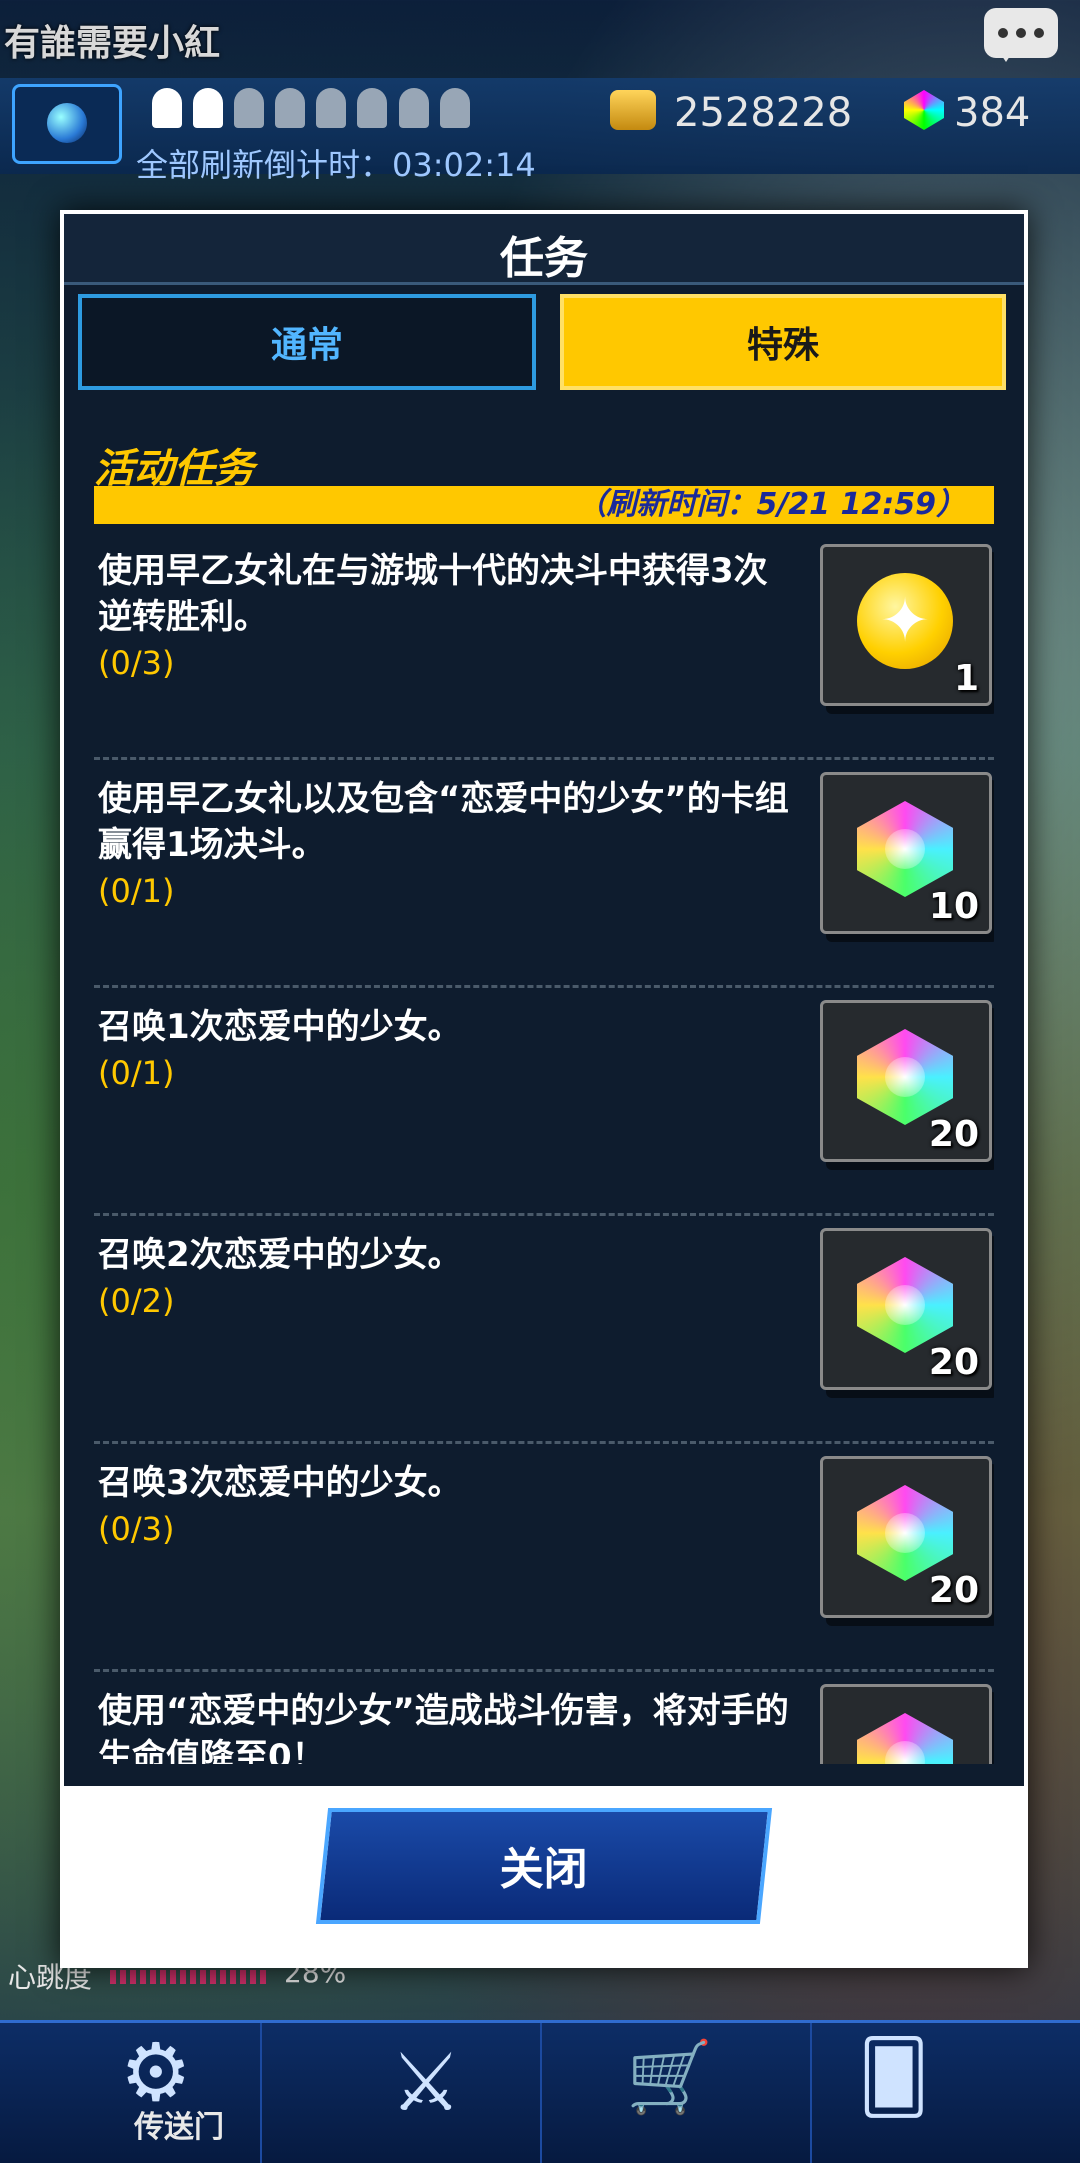 This screenshot has height=2163, width=1080. What do you see at coordinates (314, 110) in the screenshot?
I see `friends-indicator` at bounding box center [314, 110].